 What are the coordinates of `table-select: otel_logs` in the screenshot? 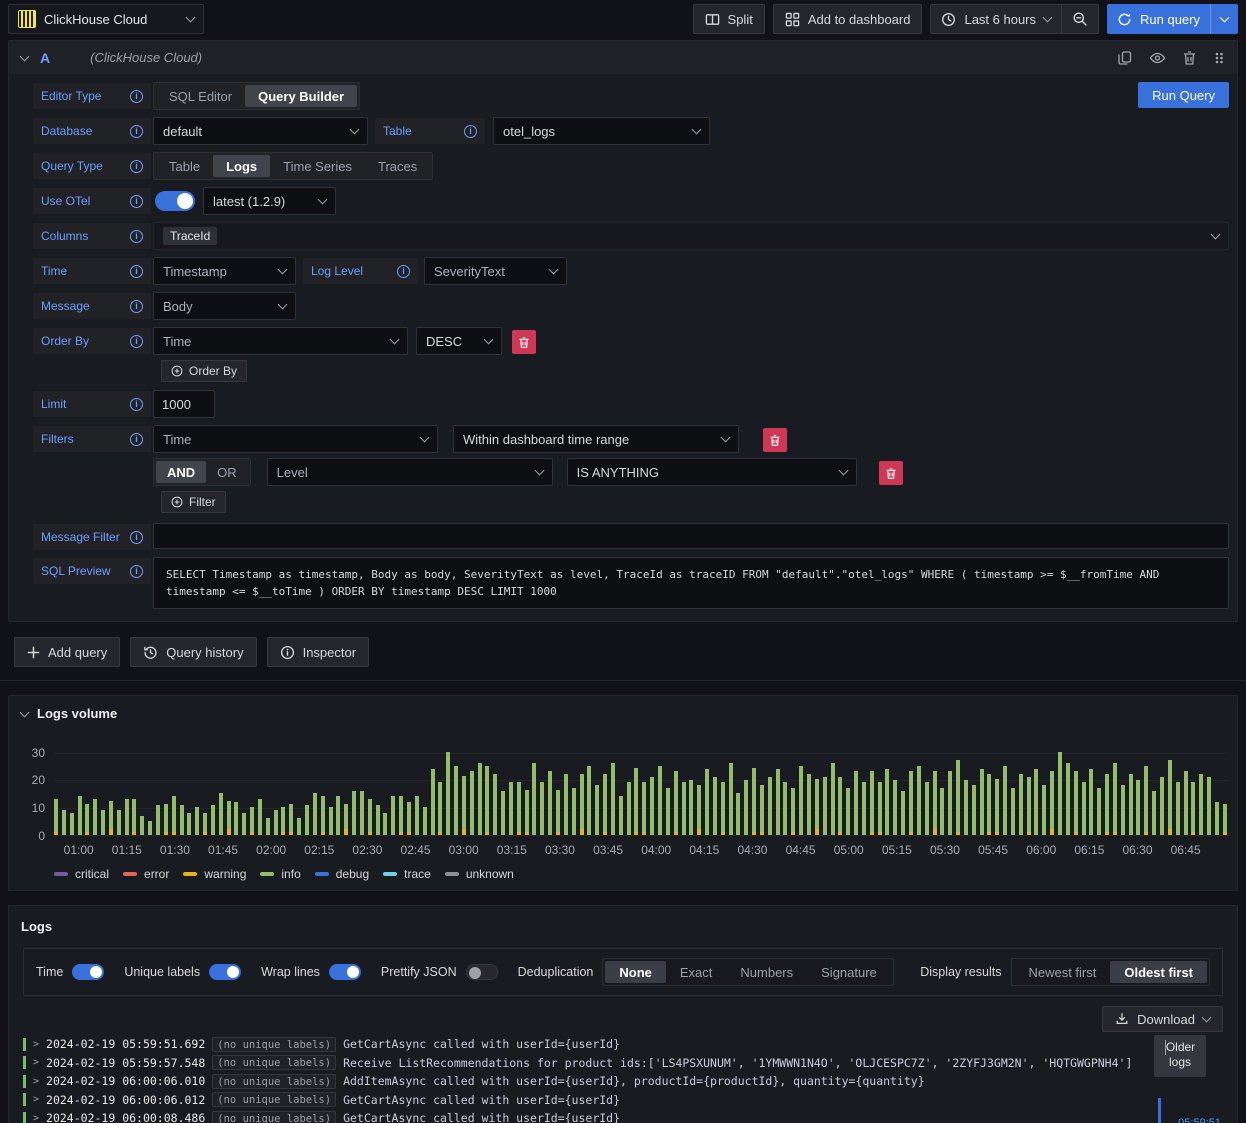 It's located at (601, 131).